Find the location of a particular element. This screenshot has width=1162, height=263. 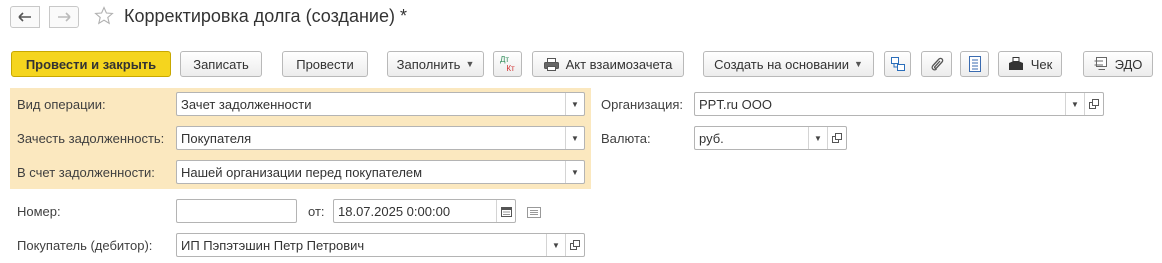

buyer-label: Покупатель (дебитор): is located at coordinates (85, 245).